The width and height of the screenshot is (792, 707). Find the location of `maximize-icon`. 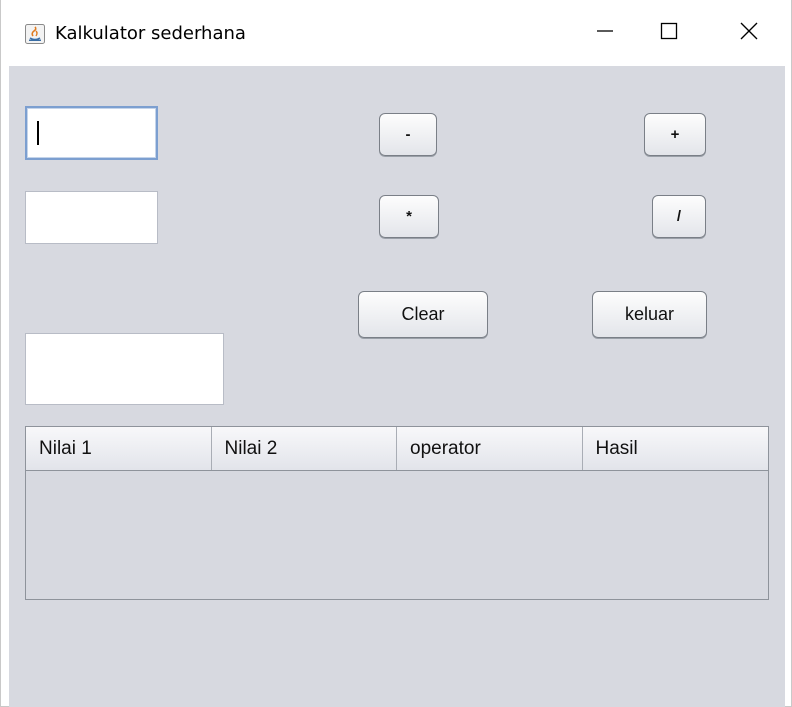

maximize-icon is located at coordinates (669, 33).